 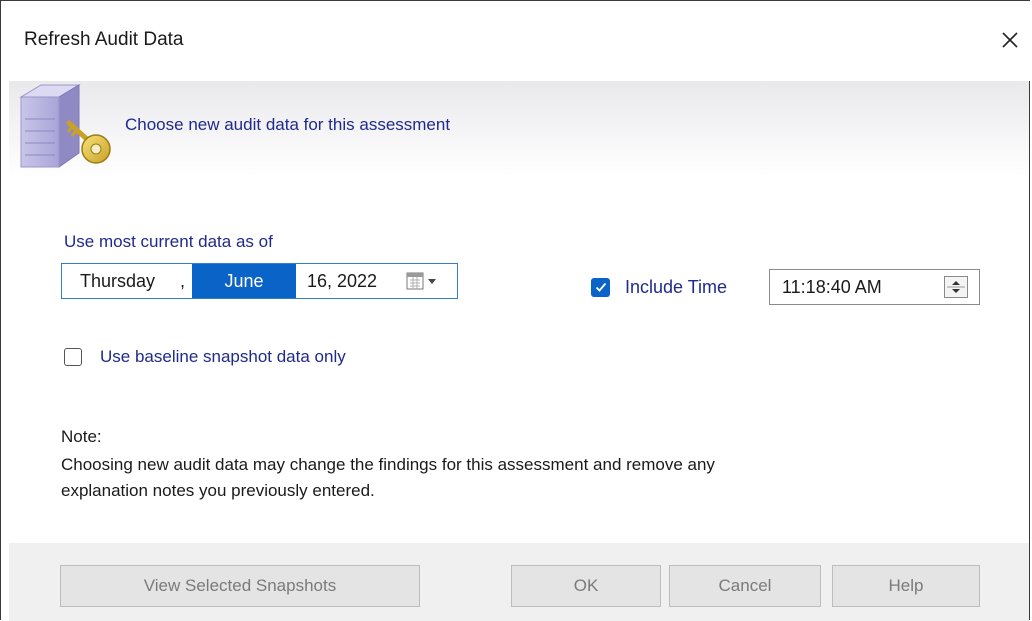 I want to click on time-value: 11:18:40 AM, so click(x=832, y=287).